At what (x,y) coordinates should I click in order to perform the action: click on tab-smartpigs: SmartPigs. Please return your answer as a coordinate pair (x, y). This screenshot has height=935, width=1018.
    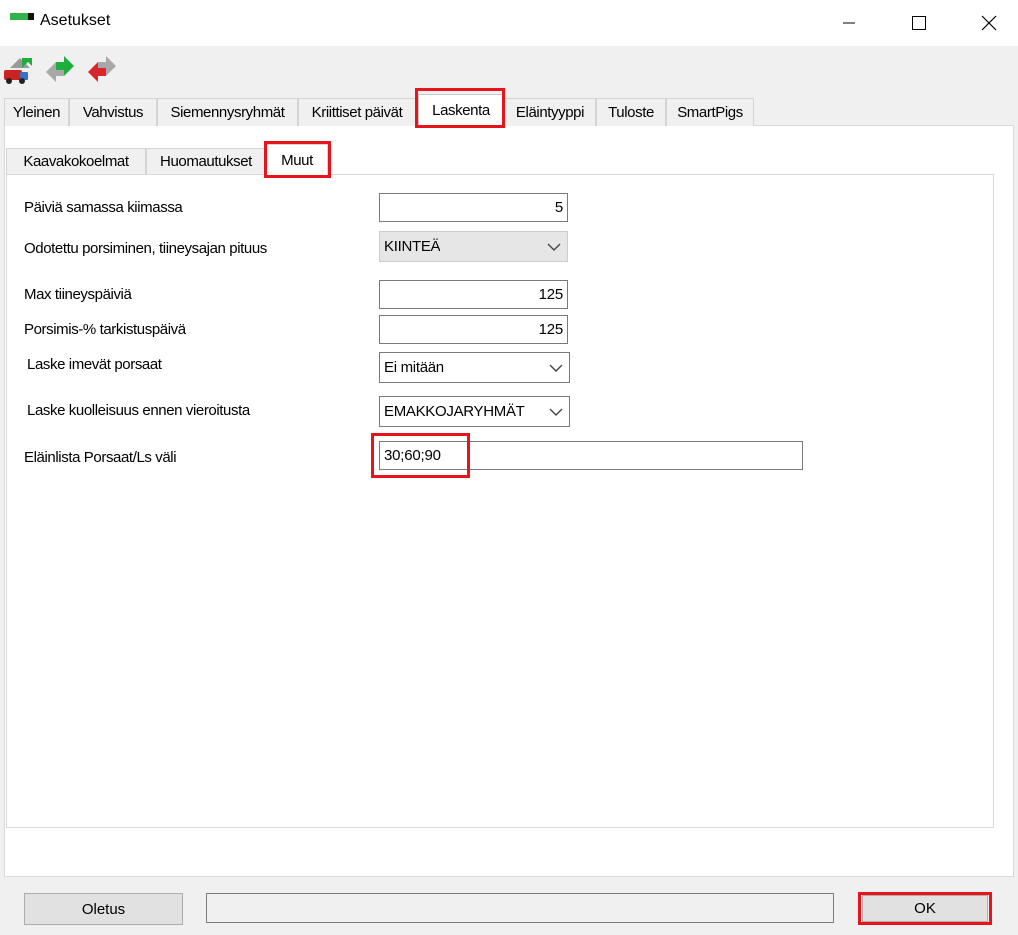
    Looking at the image, I should click on (710, 112).